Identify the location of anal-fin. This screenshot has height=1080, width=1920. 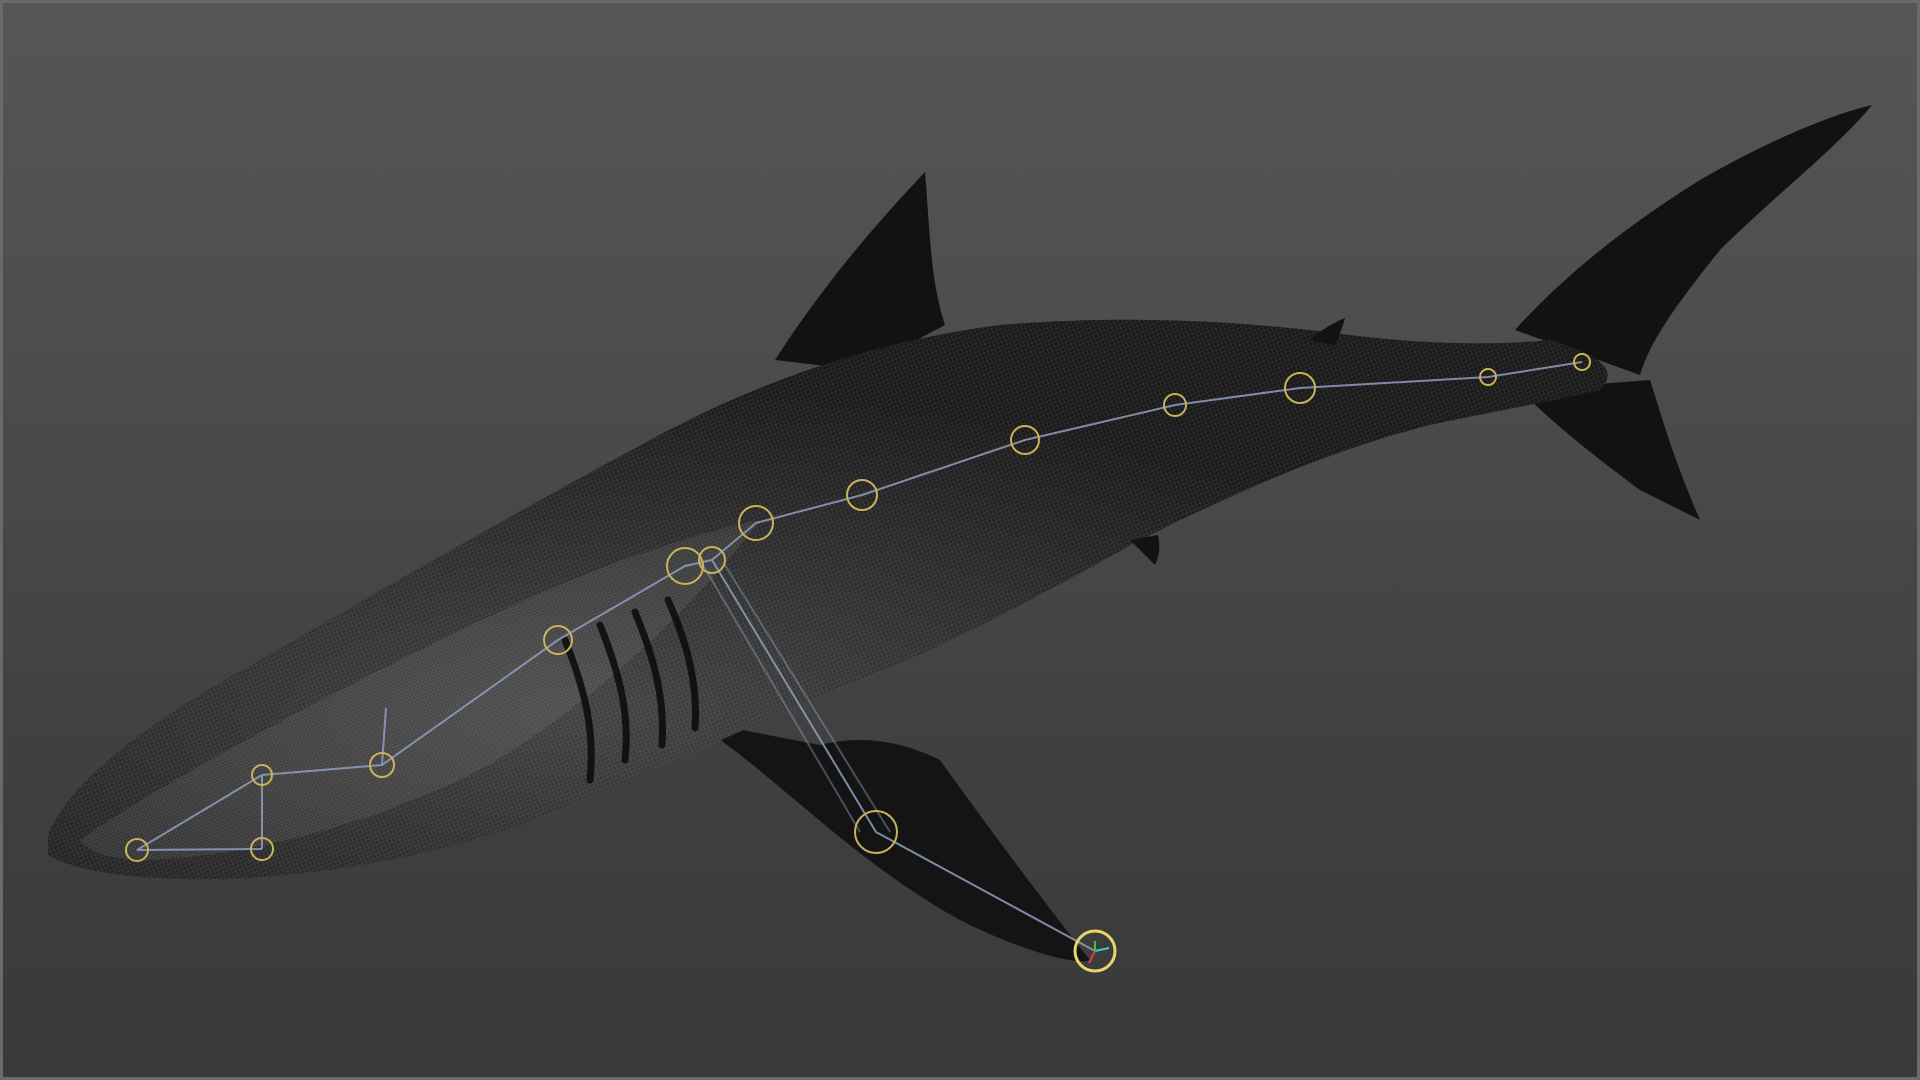
(1145, 550).